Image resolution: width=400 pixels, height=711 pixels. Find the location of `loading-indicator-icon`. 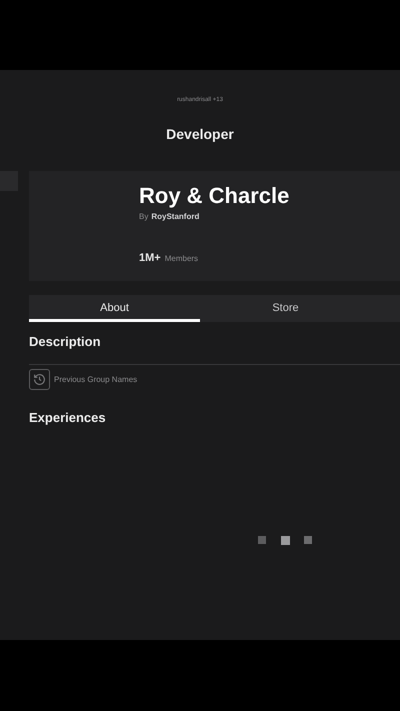

loading-indicator-icon is located at coordinates (285, 540).